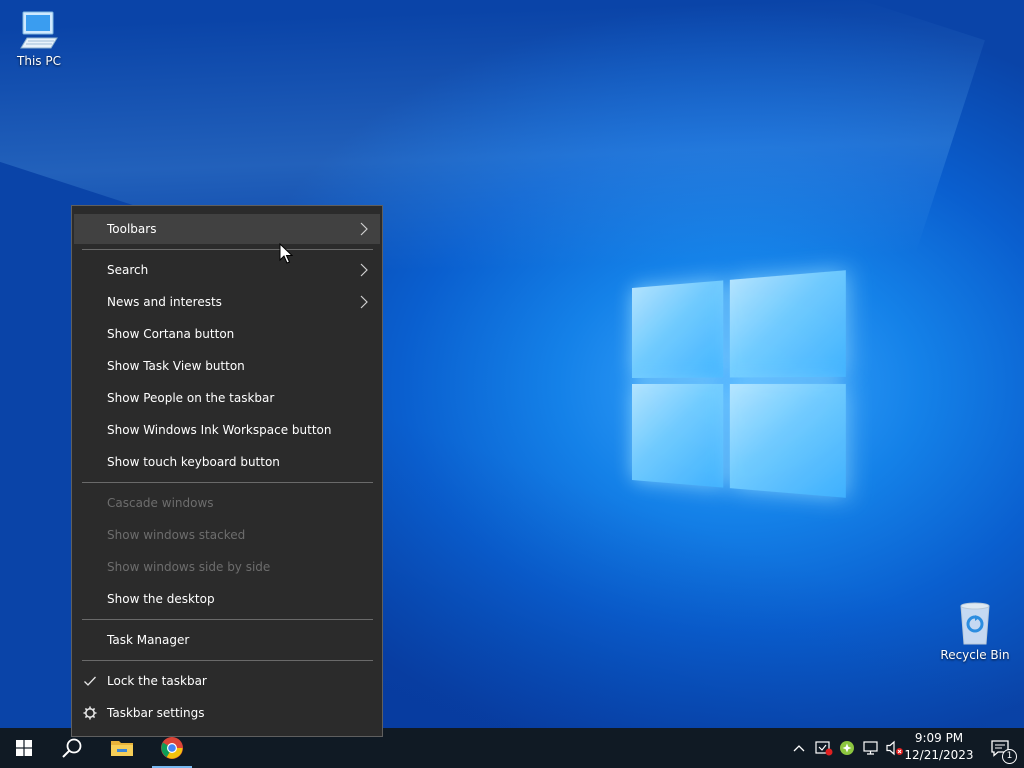 The height and width of the screenshot is (768, 1024). I want to click on chrome-icon, so click(172, 748).